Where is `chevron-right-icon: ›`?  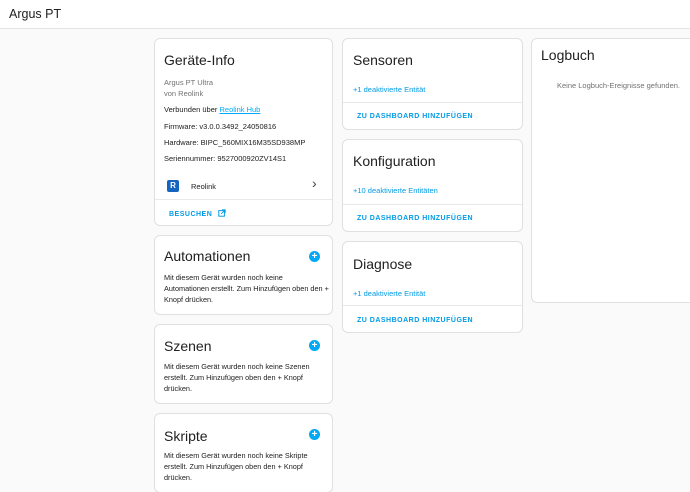 chevron-right-icon: › is located at coordinates (314, 183).